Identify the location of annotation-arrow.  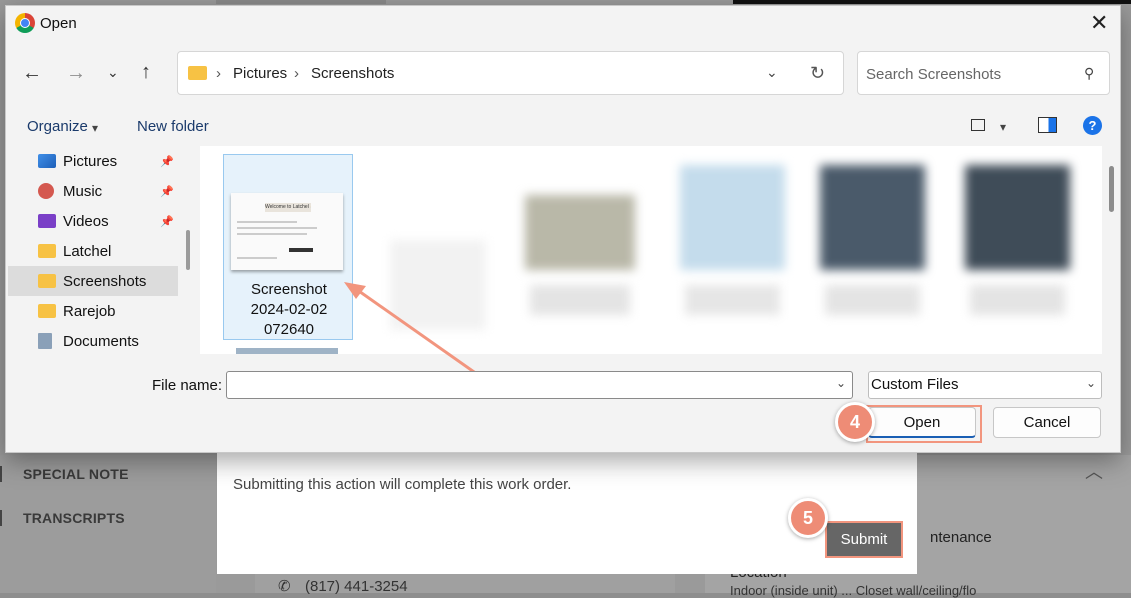
(419, 335).